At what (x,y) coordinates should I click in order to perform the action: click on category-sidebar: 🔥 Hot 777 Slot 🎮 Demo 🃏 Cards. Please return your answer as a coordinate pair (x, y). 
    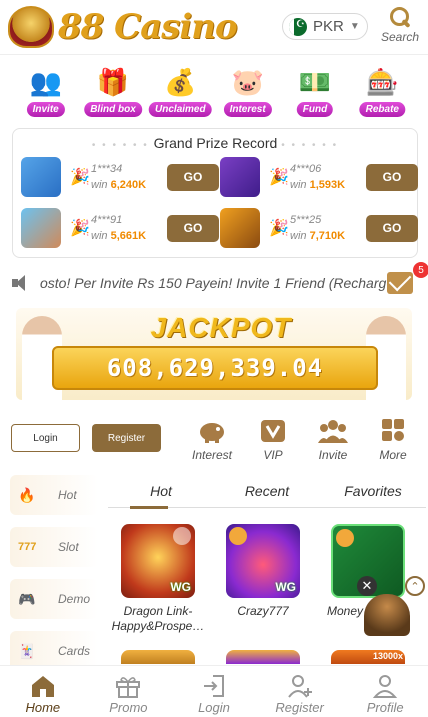
    Looking at the image, I should click on (54, 579).